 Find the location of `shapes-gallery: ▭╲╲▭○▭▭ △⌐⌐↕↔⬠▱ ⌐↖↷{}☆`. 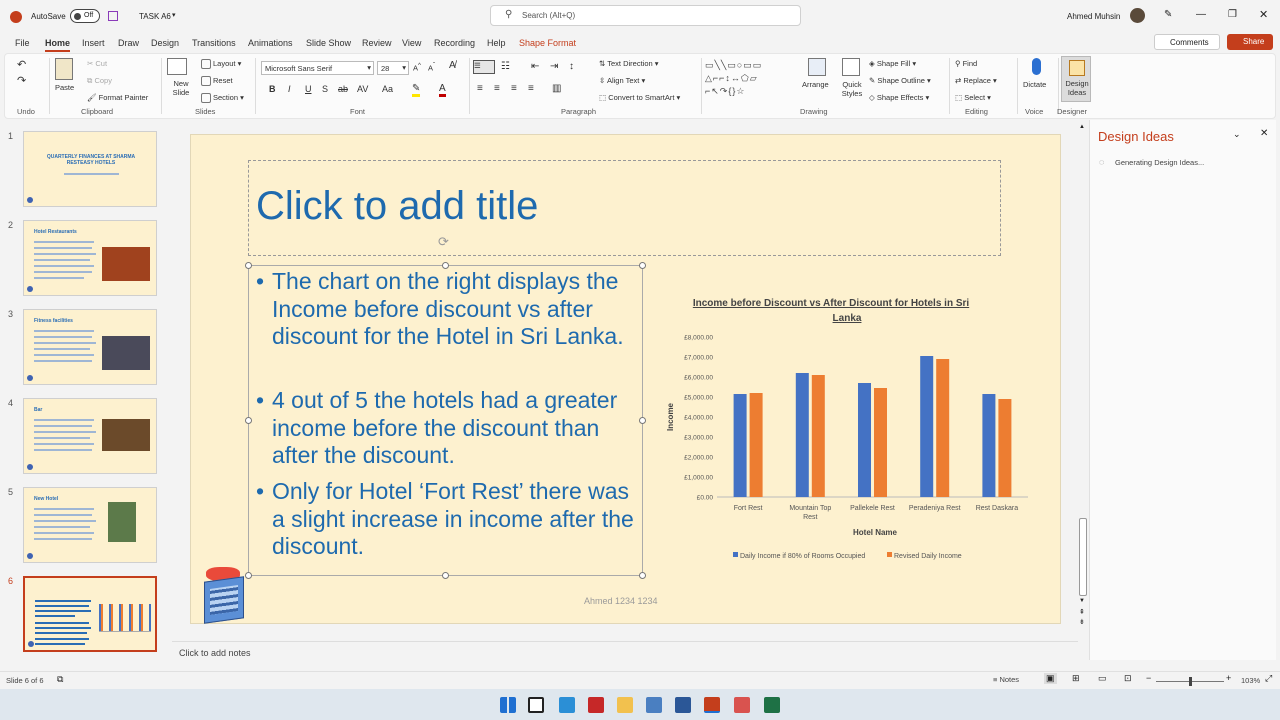

shapes-gallery: ▭╲╲▭○▭▭ △⌐⌐↕↔⬠▱ ⌐↖↷{}☆ is located at coordinates (751, 81).